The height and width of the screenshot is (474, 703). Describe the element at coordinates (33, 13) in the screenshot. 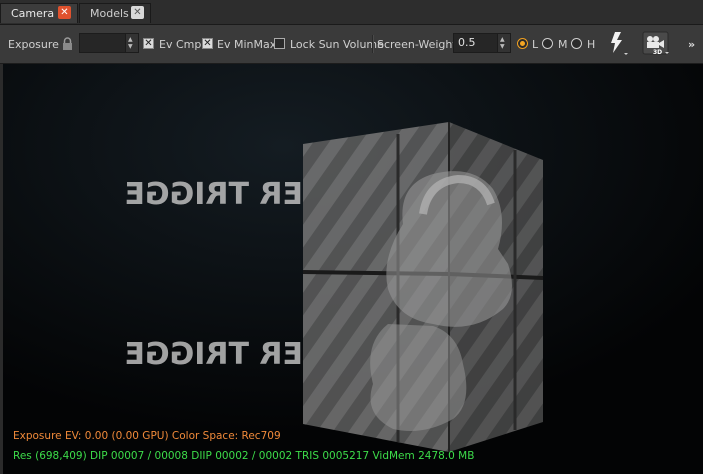

I see `tab-camera-label: Camera` at that location.